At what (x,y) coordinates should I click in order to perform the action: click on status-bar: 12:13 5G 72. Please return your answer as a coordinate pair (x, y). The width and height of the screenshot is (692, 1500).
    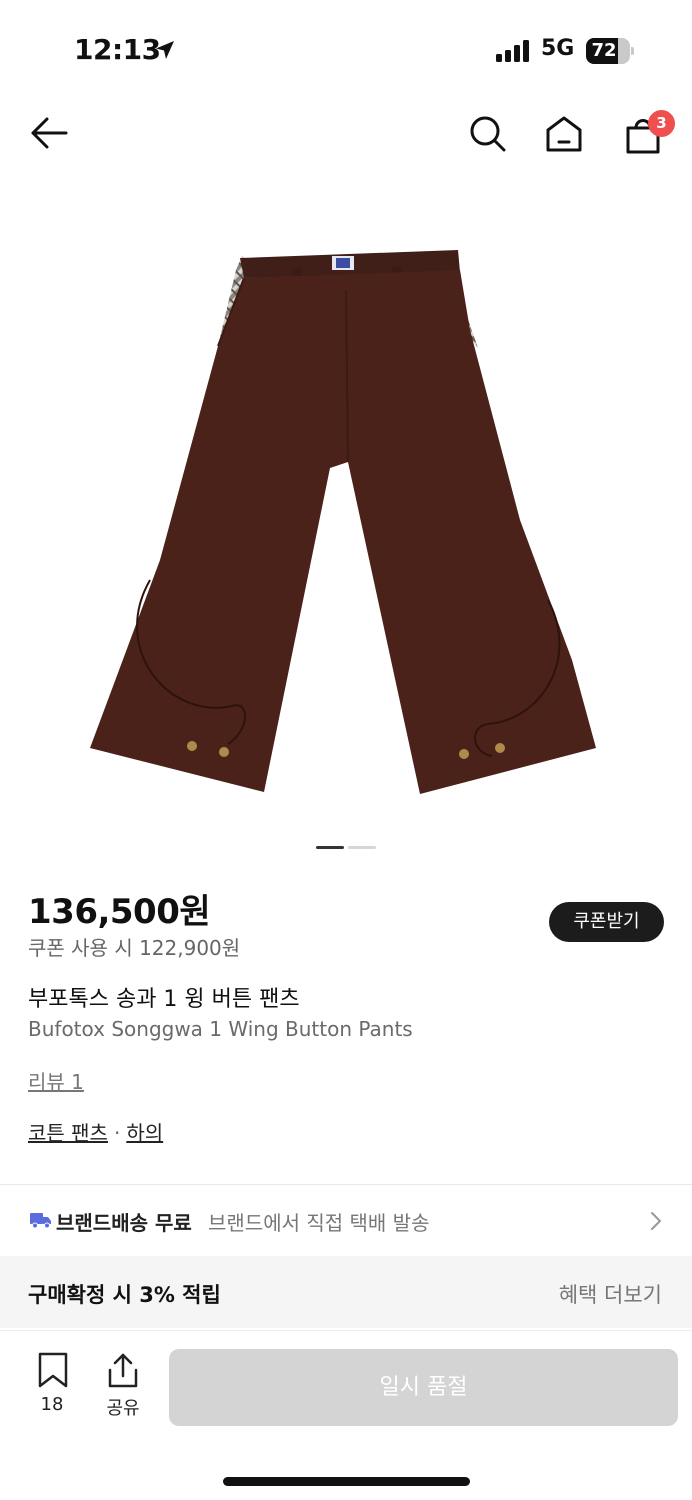
    Looking at the image, I should click on (346, 50).